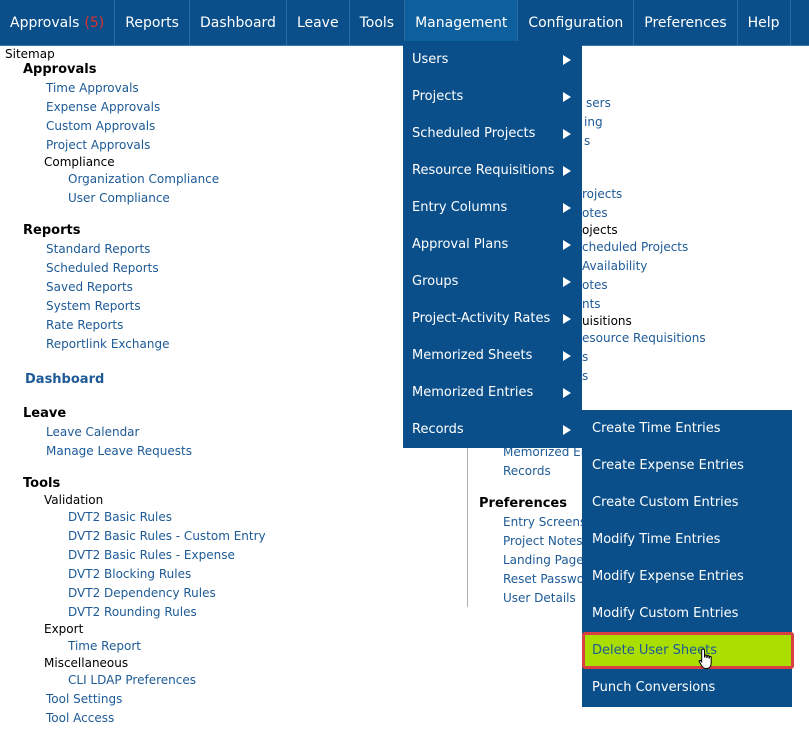 Image resolution: width=809 pixels, height=745 pixels. I want to click on nav-help: Help, so click(764, 22).